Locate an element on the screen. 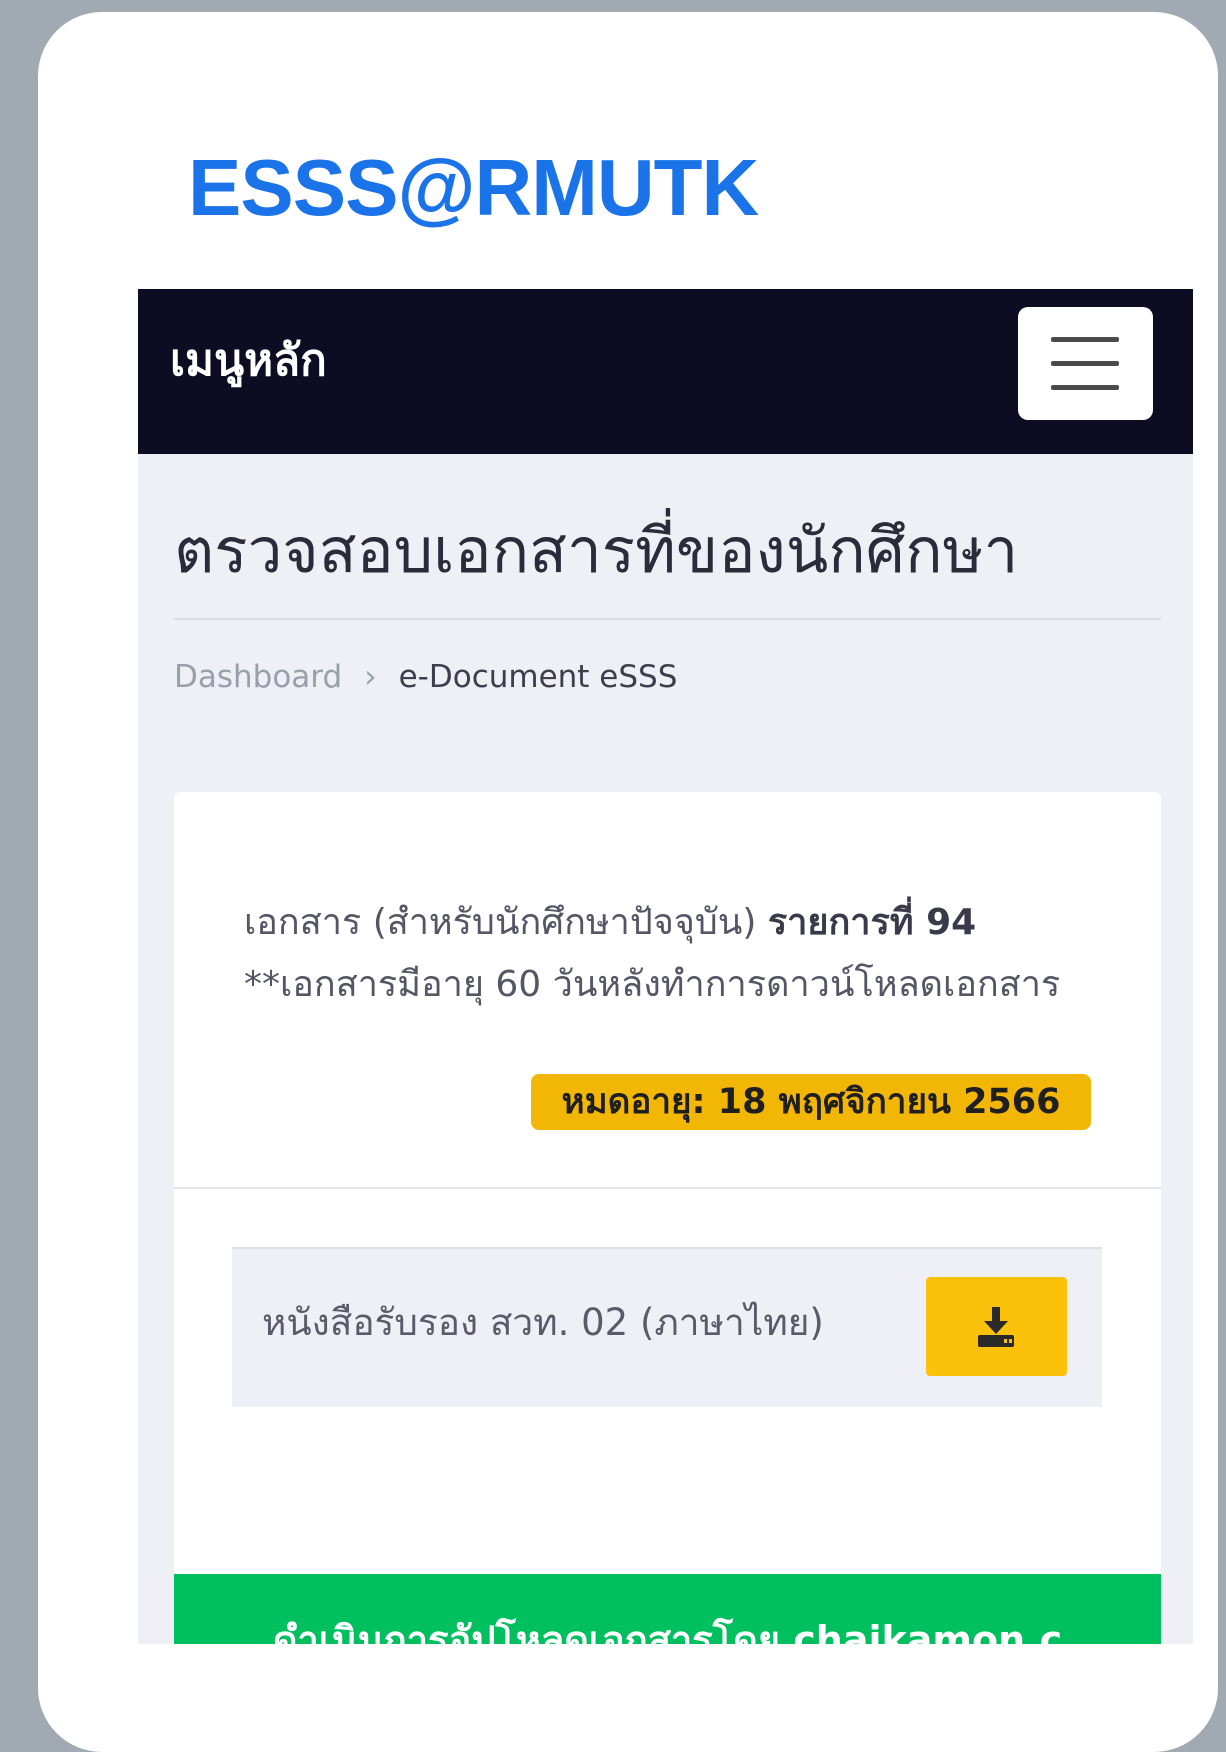 This screenshot has width=1226, height=1752. document-heading-prefix: เอกสาร (สำหรับนักศึกษาปัจจุบัน) is located at coordinates (500, 922).